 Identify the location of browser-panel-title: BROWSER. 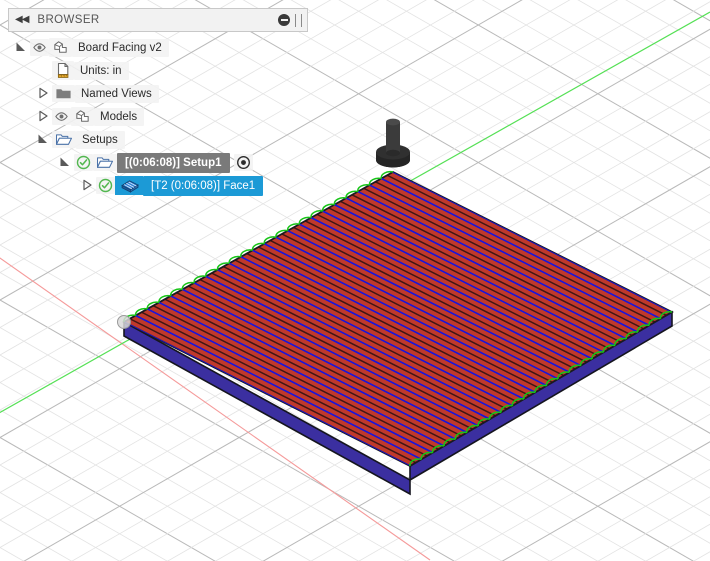
(68, 20).